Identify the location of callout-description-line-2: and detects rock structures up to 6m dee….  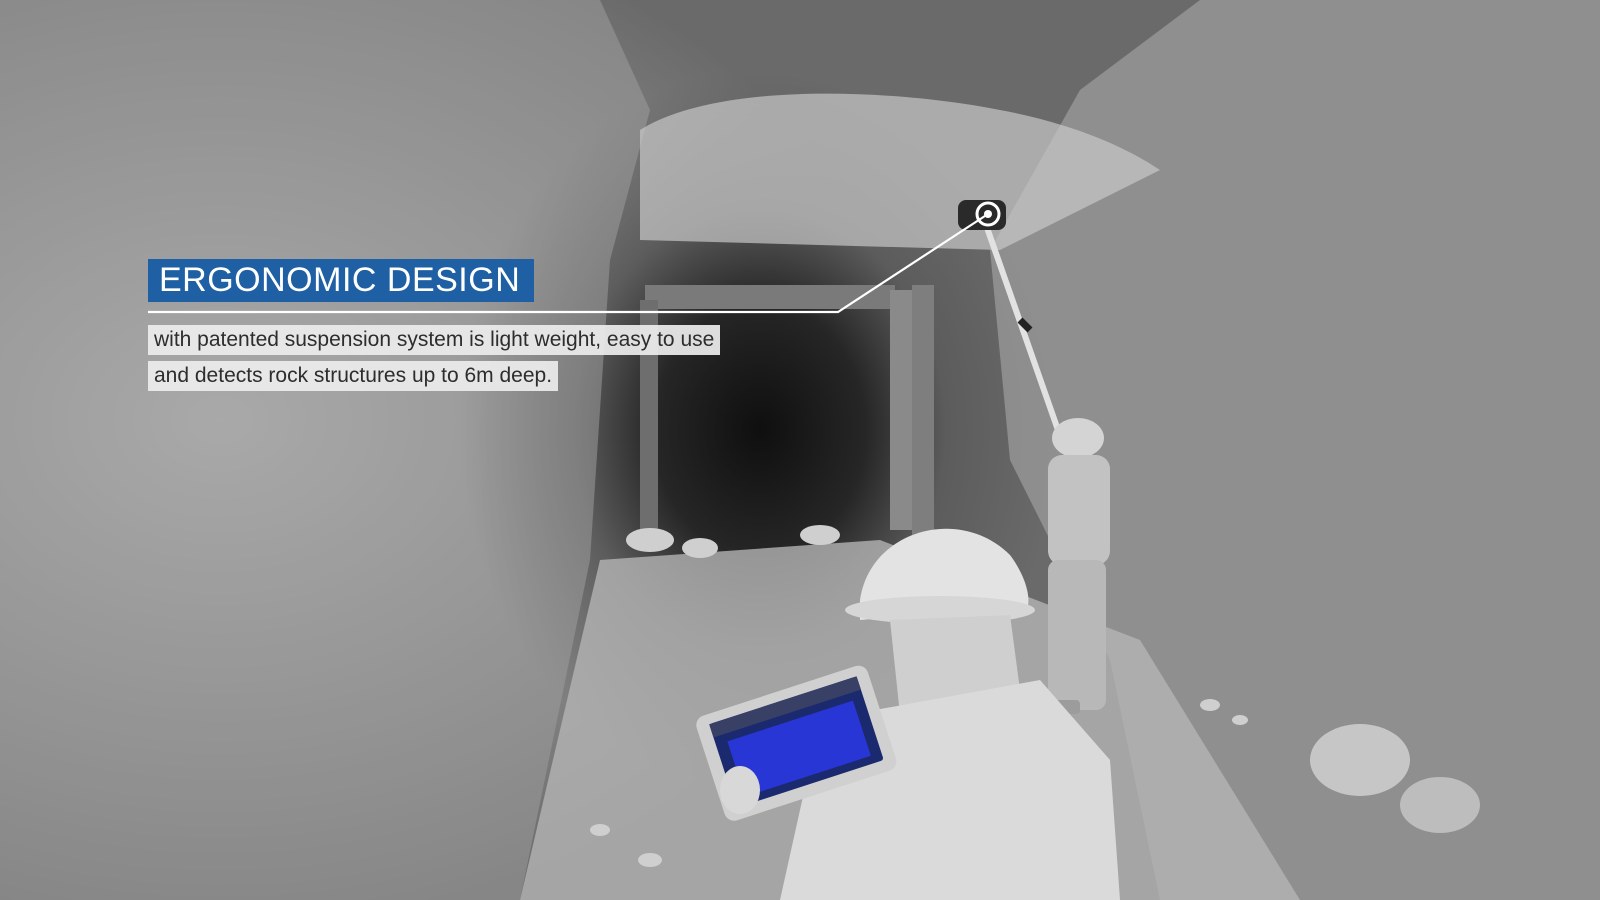
(353, 376).